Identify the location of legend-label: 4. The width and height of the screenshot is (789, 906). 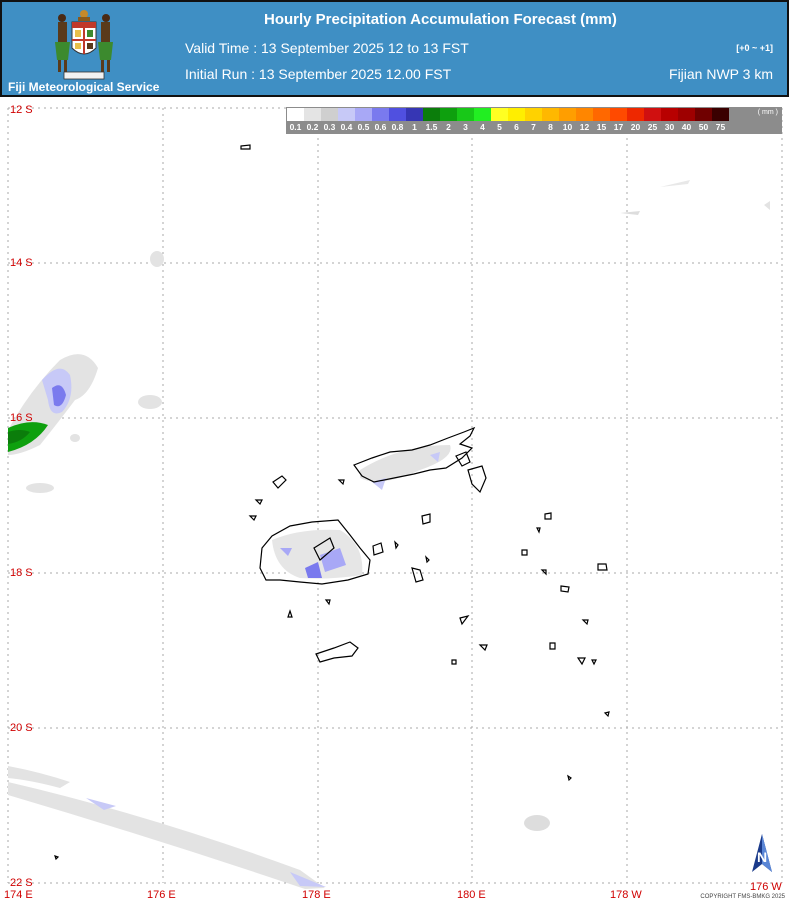
(482, 127).